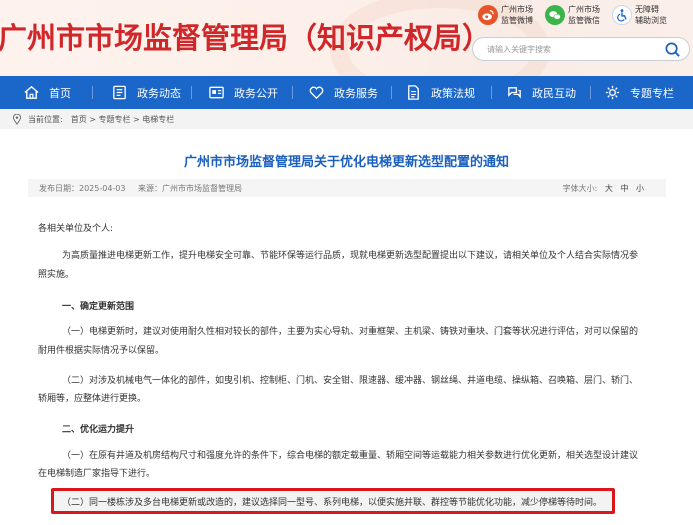  What do you see at coordinates (97, 474) in the screenshot?
I see `section2-para1-line2: 在电梯制造厂家指导下进行。` at bounding box center [97, 474].